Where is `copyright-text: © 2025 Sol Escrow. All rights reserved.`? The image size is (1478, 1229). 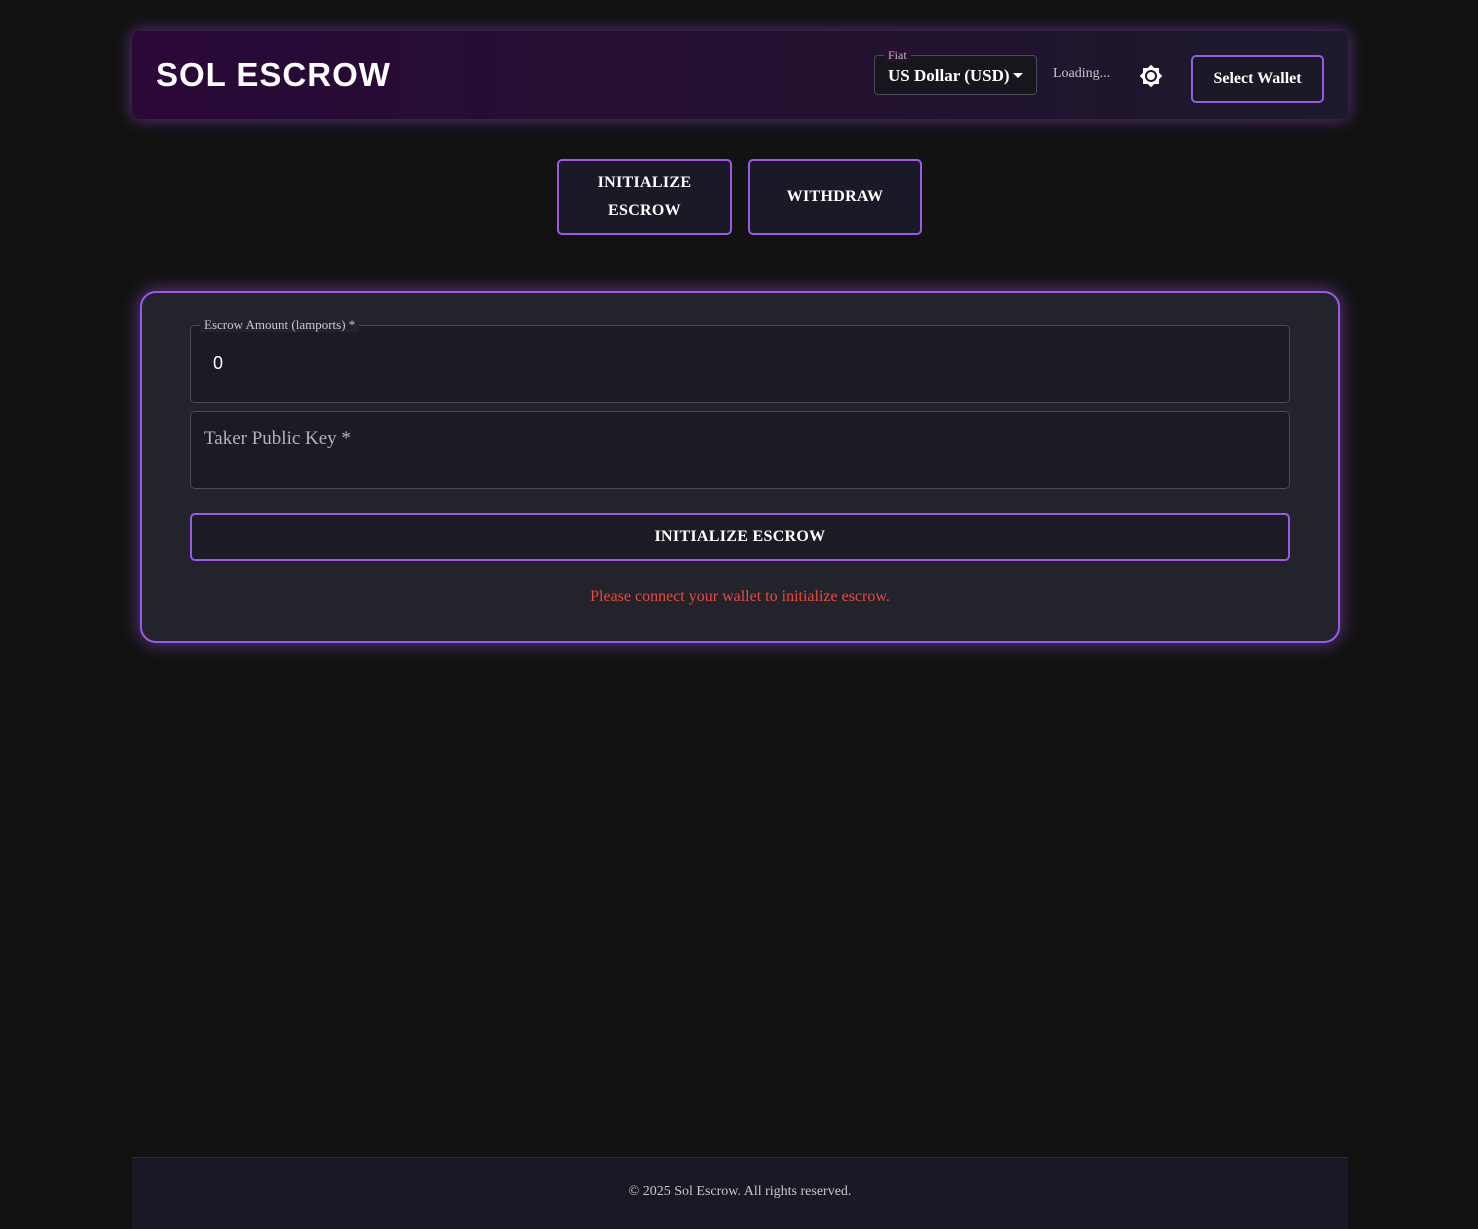 copyright-text: © 2025 Sol Escrow. All rights reserved. is located at coordinates (740, 1191).